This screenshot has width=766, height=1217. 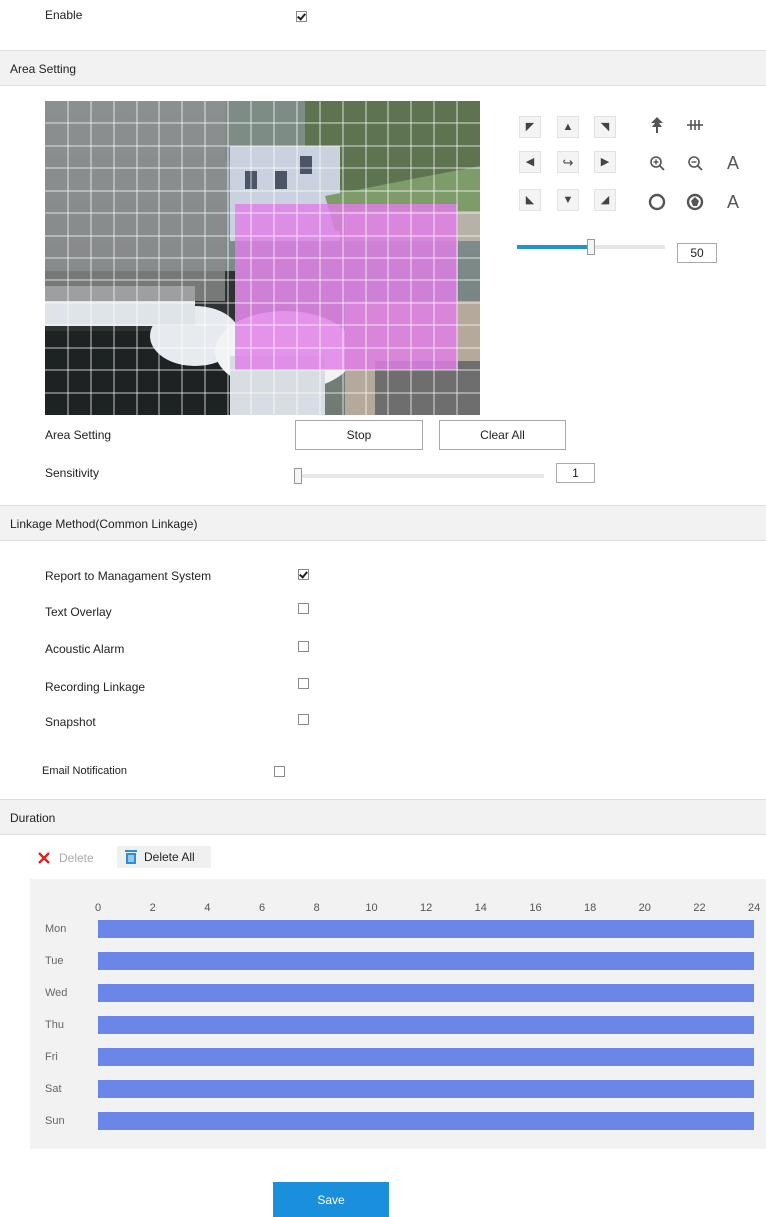 I want to click on hour-label: 0, so click(x=98, y=908).